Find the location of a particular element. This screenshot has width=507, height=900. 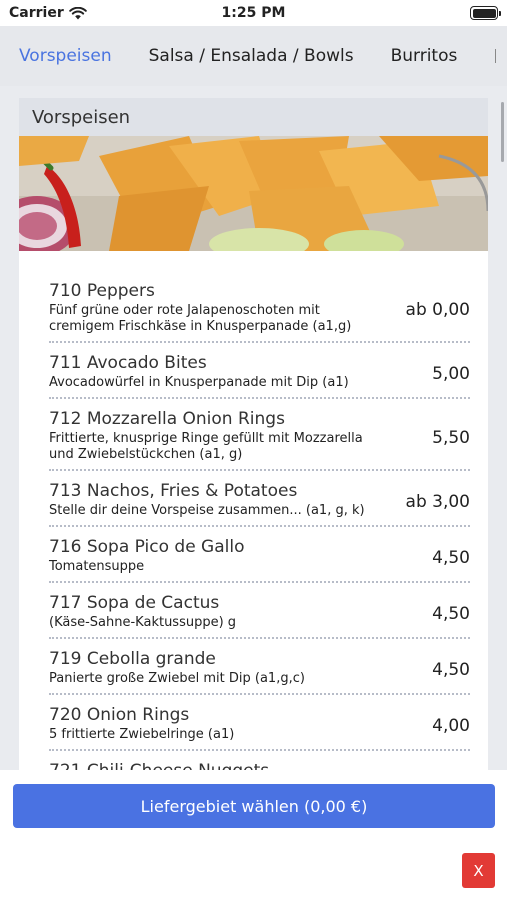

item-name: 720 Onion Rings is located at coordinates (119, 715).